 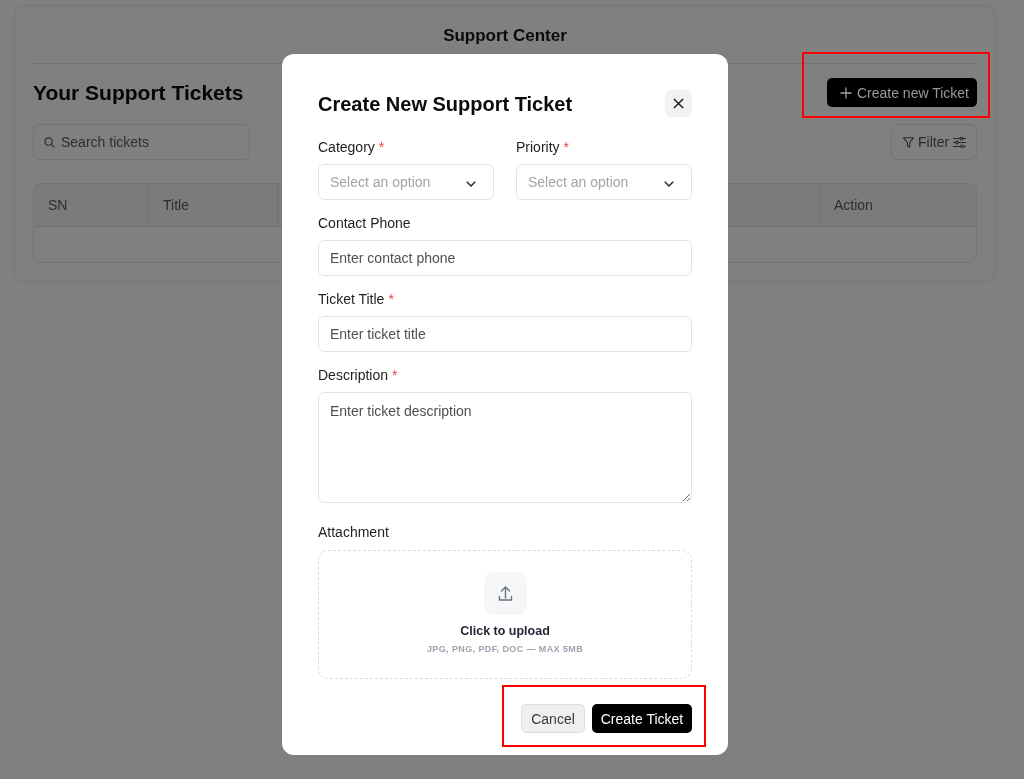 I want to click on search-icon, so click(x=49, y=142).